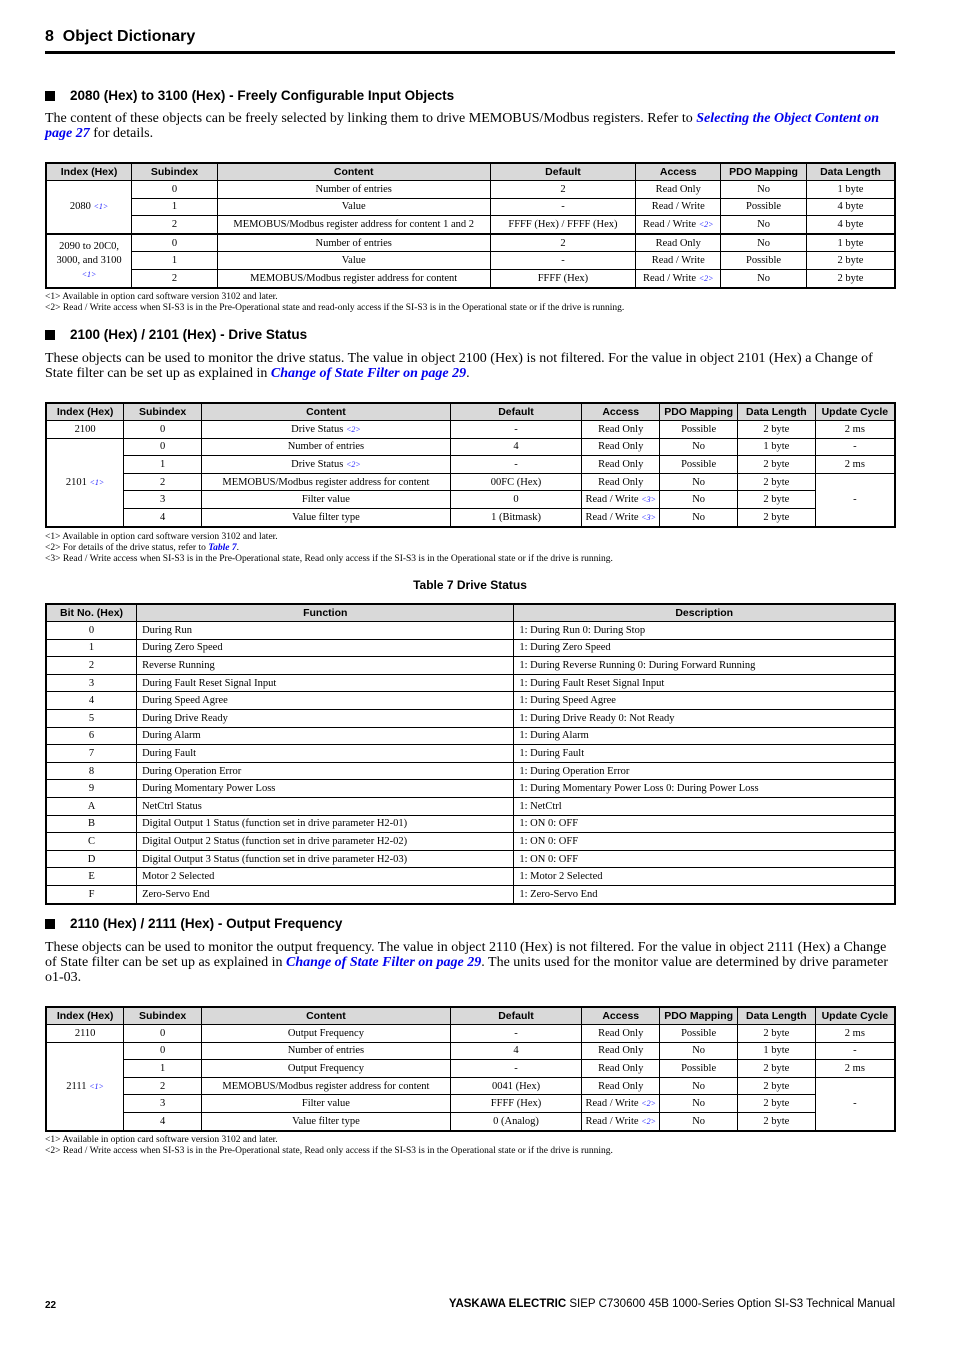 This screenshot has width=954, height=1350. Describe the element at coordinates (468, 373) in the screenshot. I see `paragraph-tail: .` at that location.